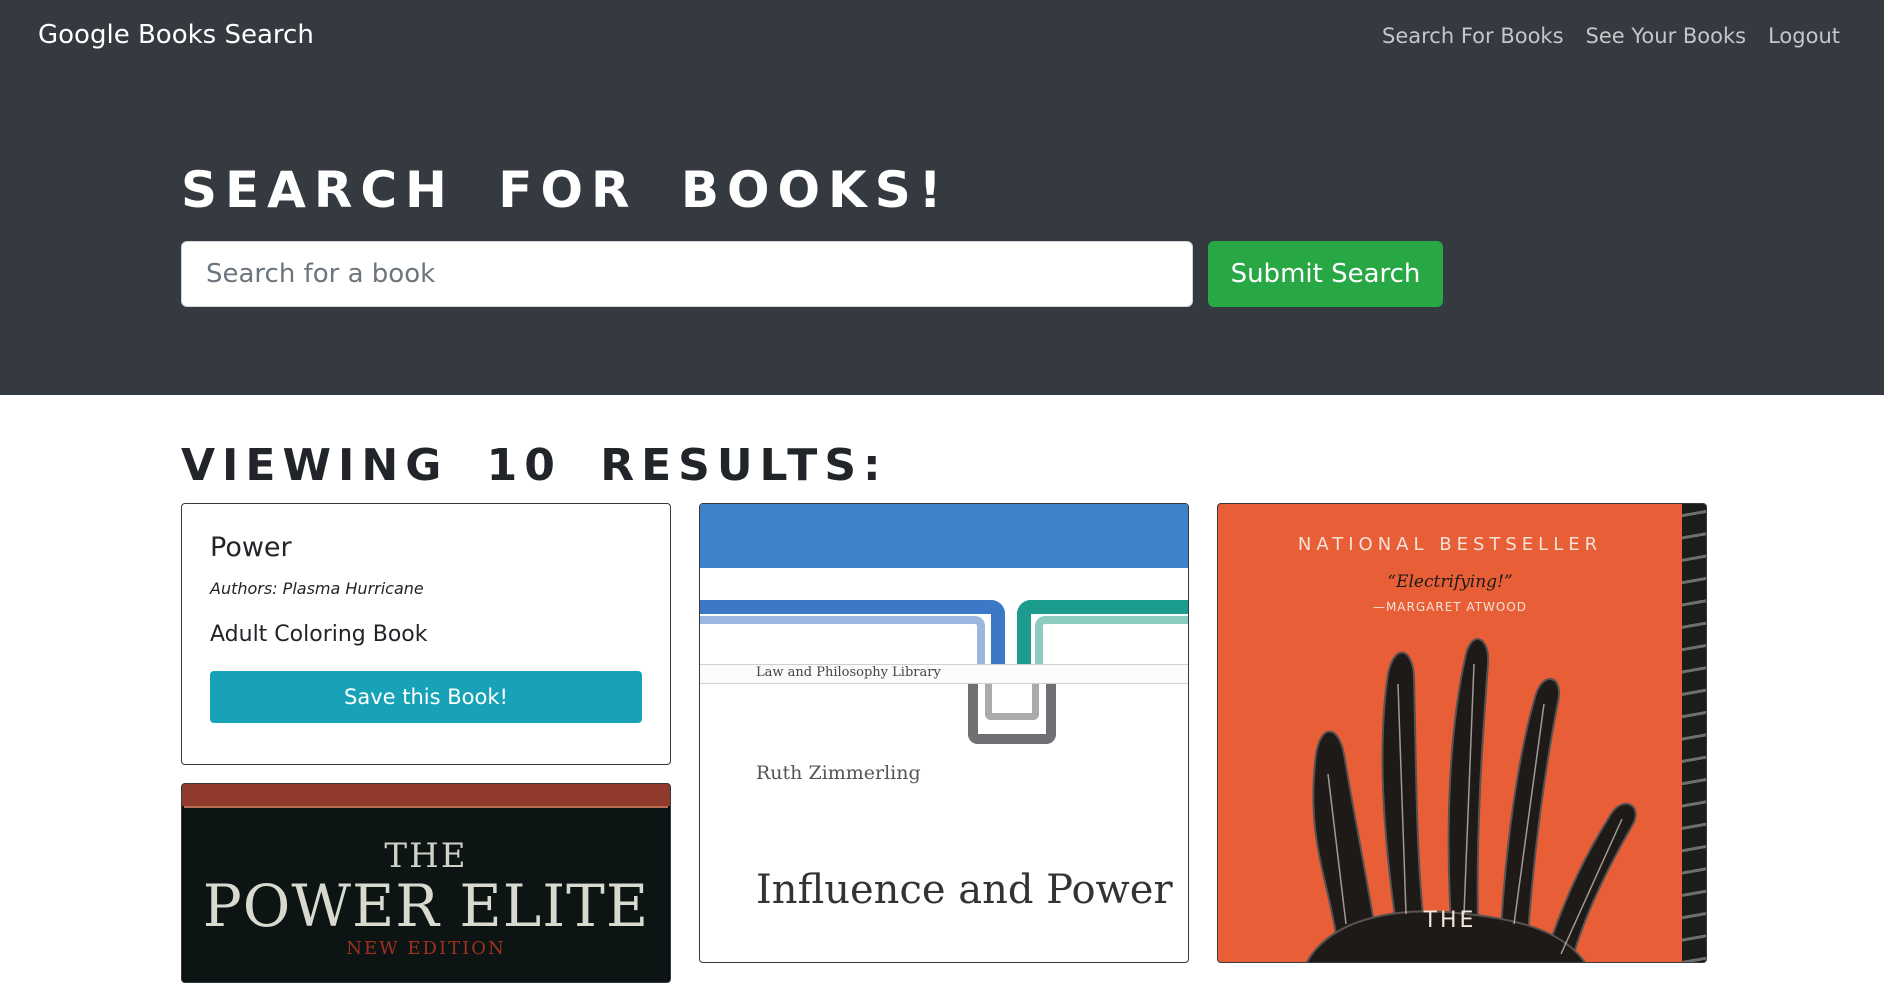 The width and height of the screenshot is (1884, 983). Describe the element at coordinates (534, 465) in the screenshot. I see `results-heading: Viewing 10 results:` at that location.